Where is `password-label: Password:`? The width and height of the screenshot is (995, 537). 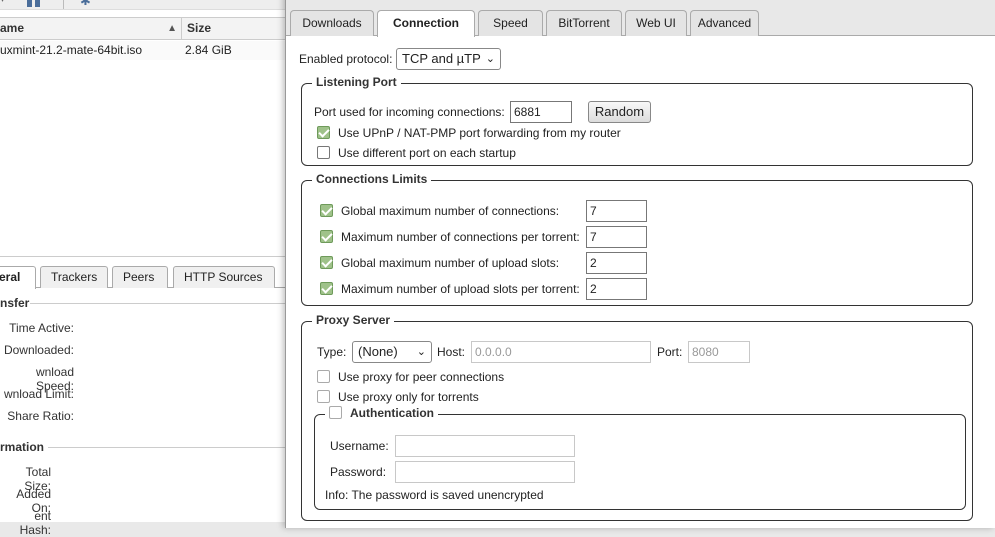
password-label: Password: is located at coordinates (358, 472).